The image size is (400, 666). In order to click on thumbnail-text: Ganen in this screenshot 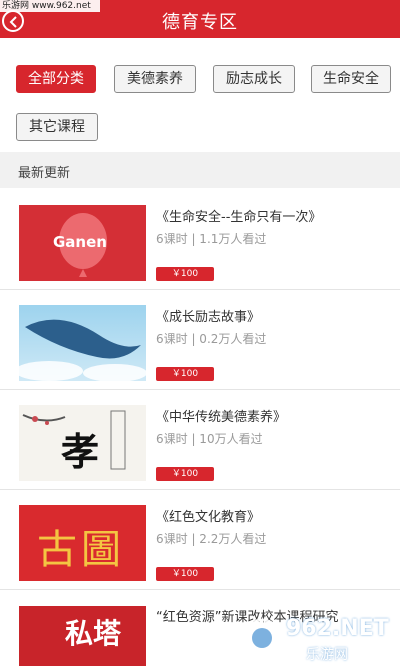, I will do `click(80, 242)`.